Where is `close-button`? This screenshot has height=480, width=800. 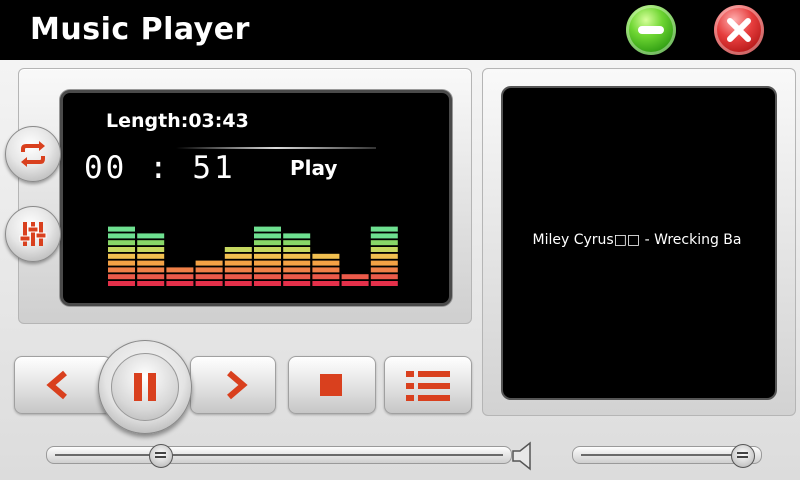
close-button is located at coordinates (739, 30).